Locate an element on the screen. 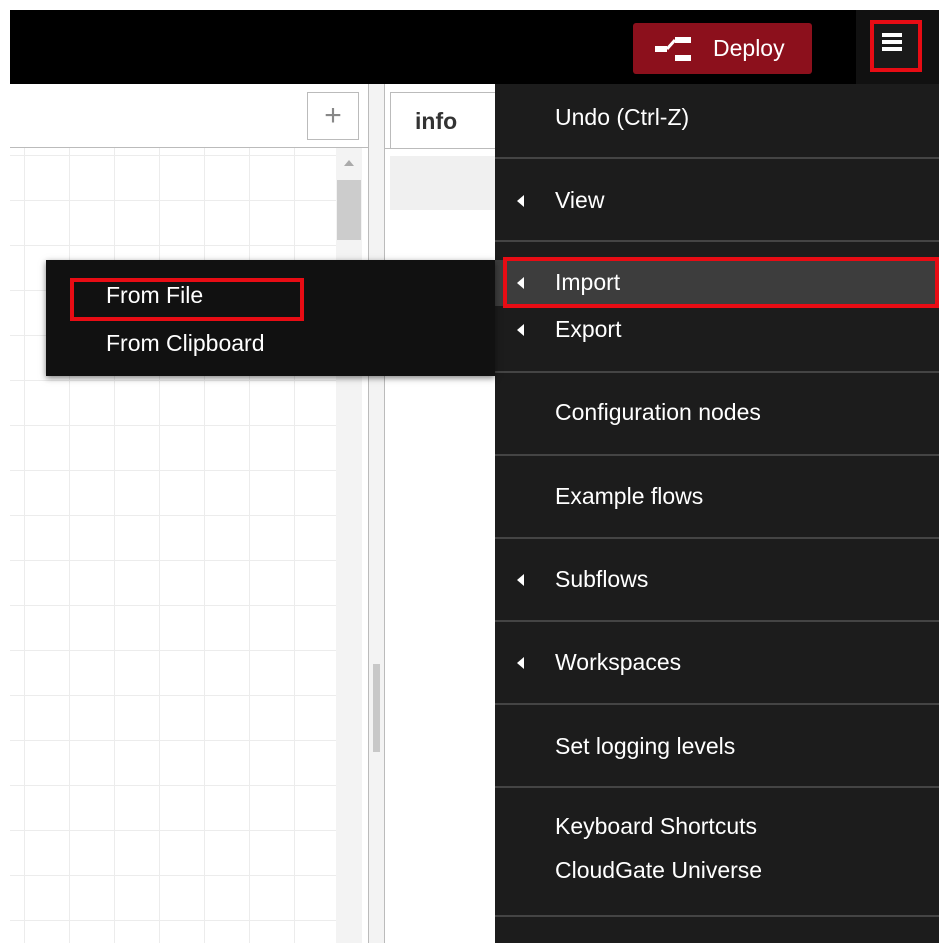  menu-item-undo-label: Undo (Ctrl-Z) is located at coordinates (622, 117).